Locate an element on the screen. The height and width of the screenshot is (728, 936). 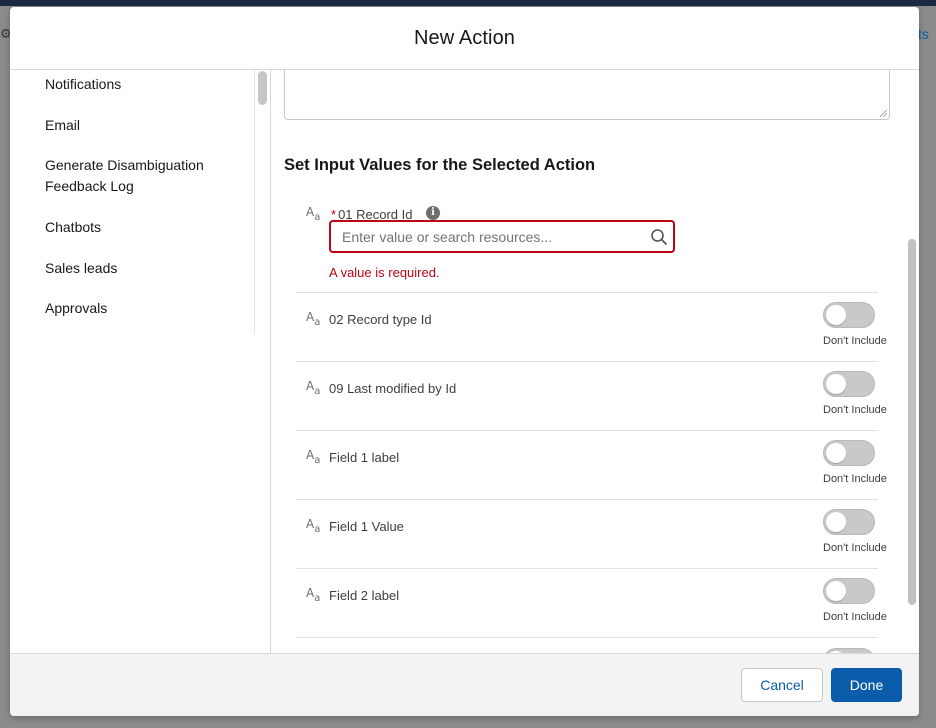
field-label: Field 2 label is located at coordinates (364, 595).